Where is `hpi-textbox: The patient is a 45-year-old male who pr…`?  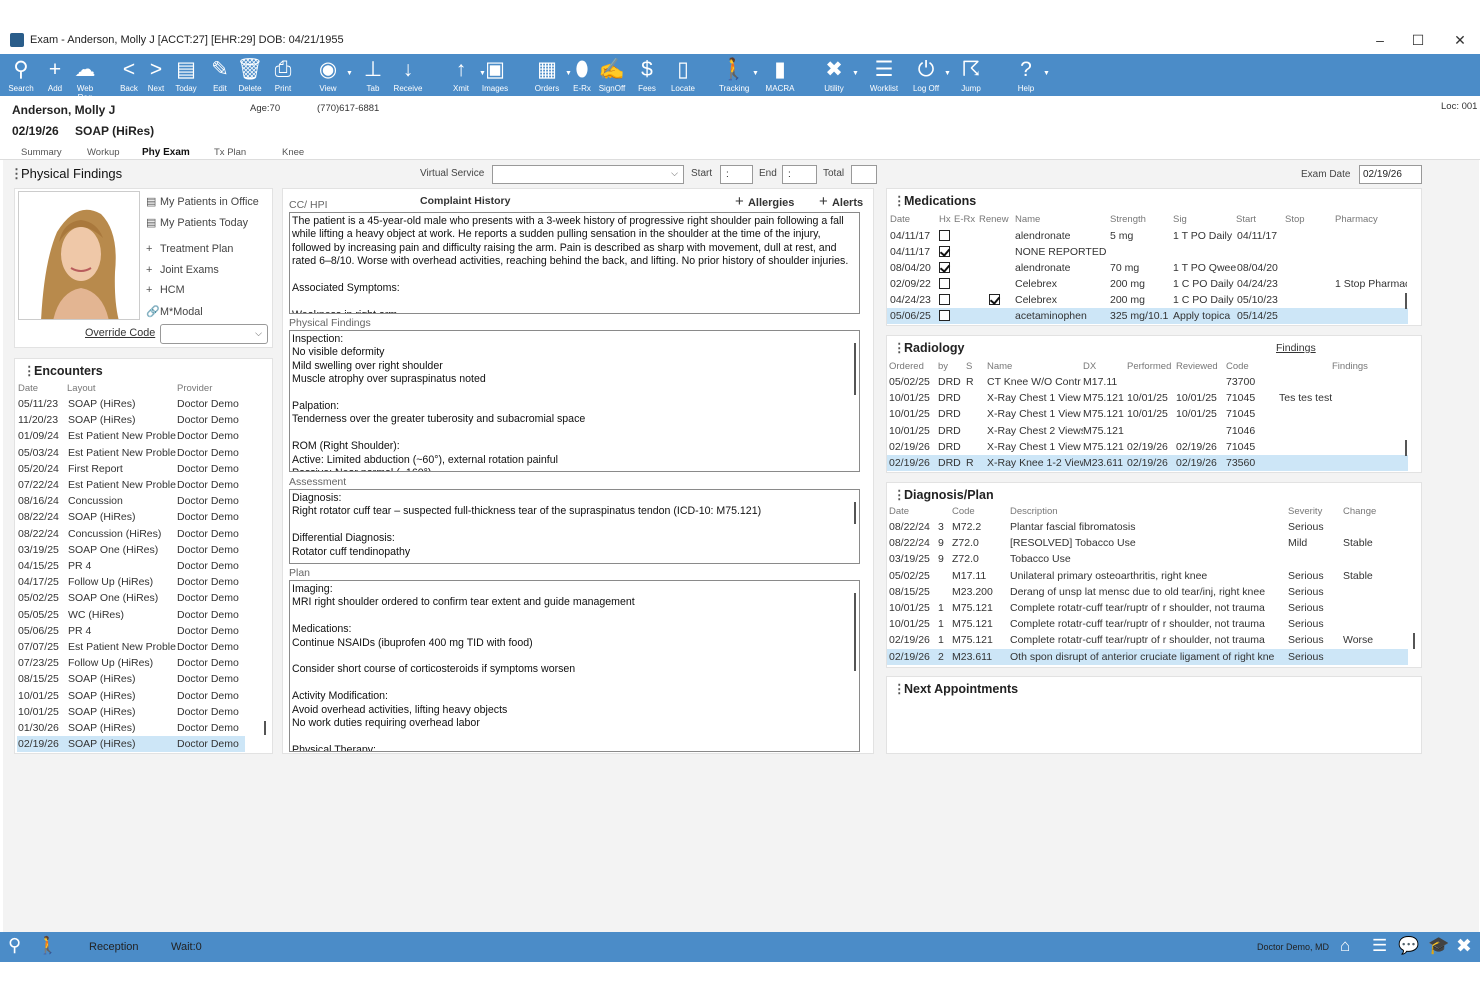
hpi-textbox: The patient is a 45-year-old male who pr… is located at coordinates (574, 263).